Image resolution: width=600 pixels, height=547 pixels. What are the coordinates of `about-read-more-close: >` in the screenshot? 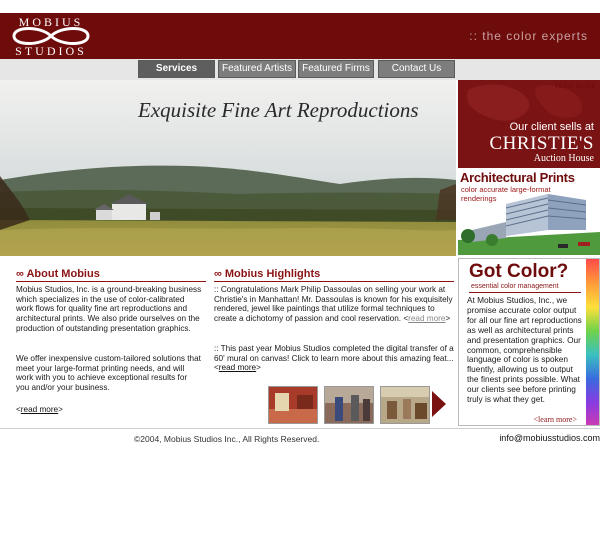 It's located at (60, 409).